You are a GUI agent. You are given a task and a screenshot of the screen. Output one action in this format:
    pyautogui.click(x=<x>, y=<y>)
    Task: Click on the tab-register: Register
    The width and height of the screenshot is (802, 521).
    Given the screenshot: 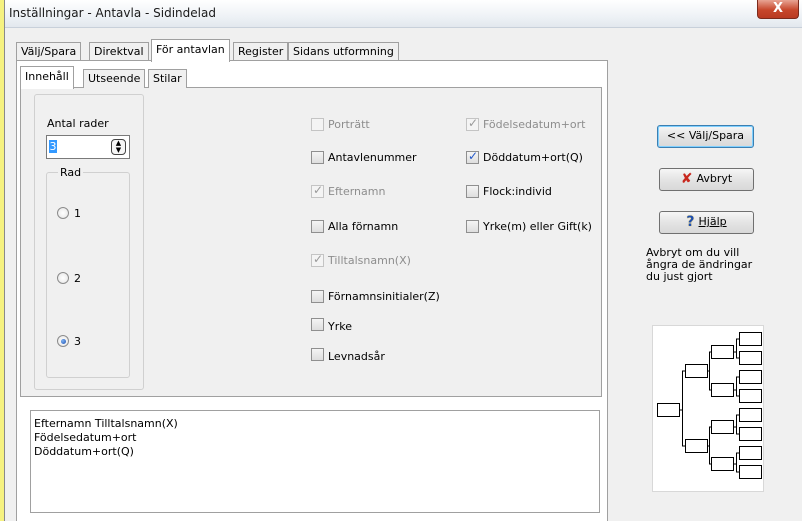 What is the action you would take?
    pyautogui.click(x=261, y=51)
    